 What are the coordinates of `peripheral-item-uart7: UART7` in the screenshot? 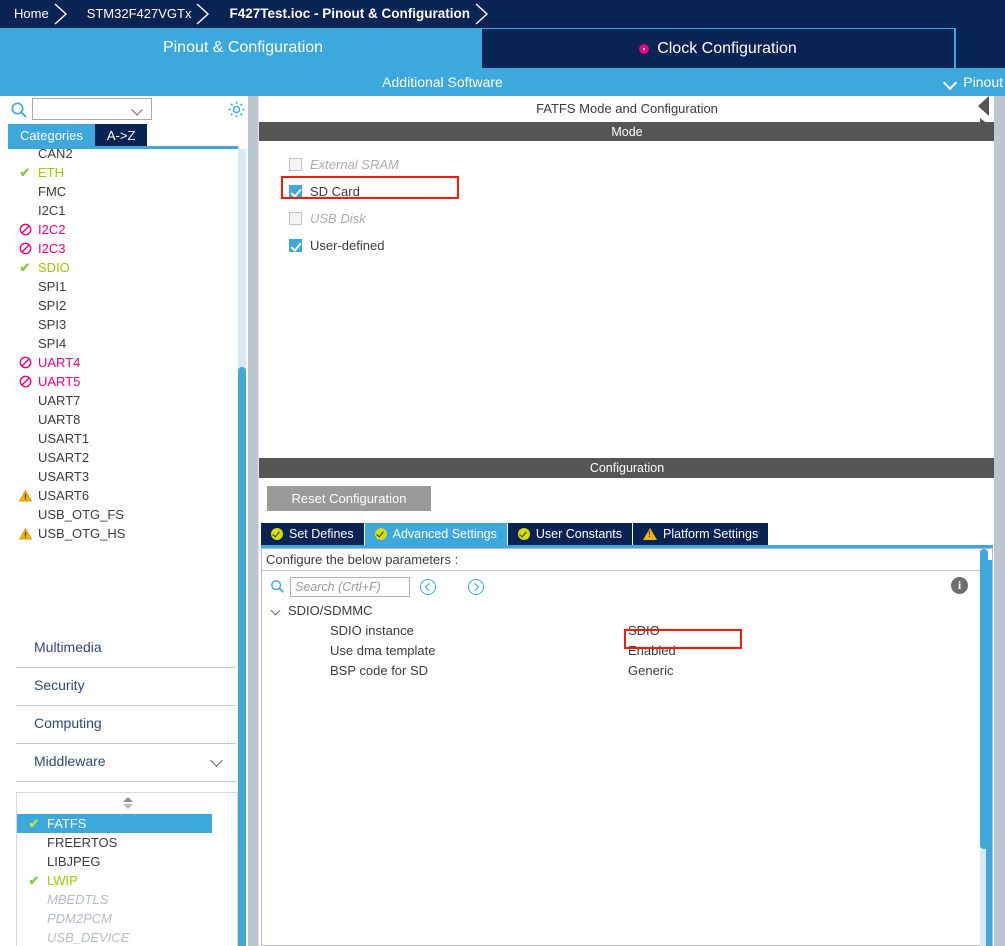 It's located at (123, 400).